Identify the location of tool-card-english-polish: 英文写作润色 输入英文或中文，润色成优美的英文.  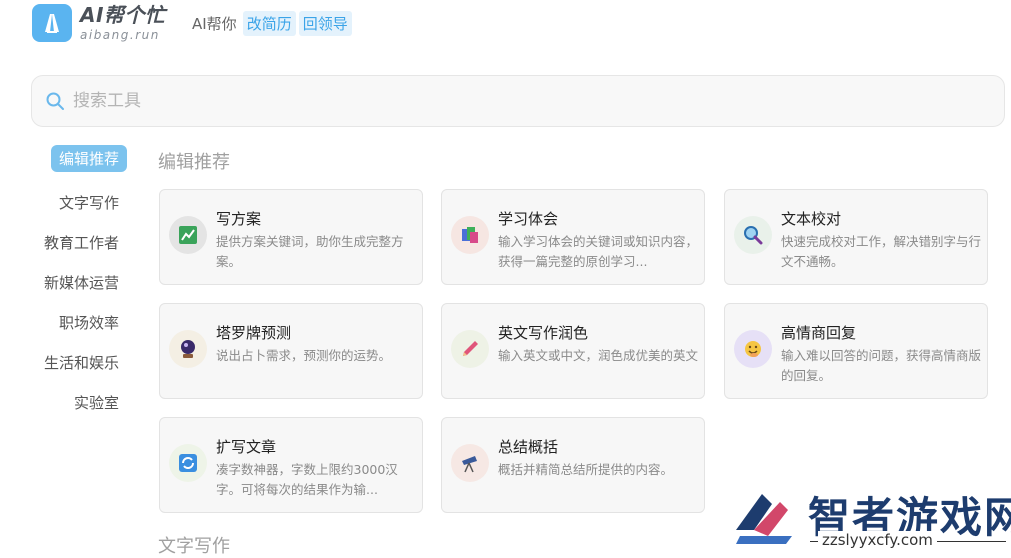
(573, 351).